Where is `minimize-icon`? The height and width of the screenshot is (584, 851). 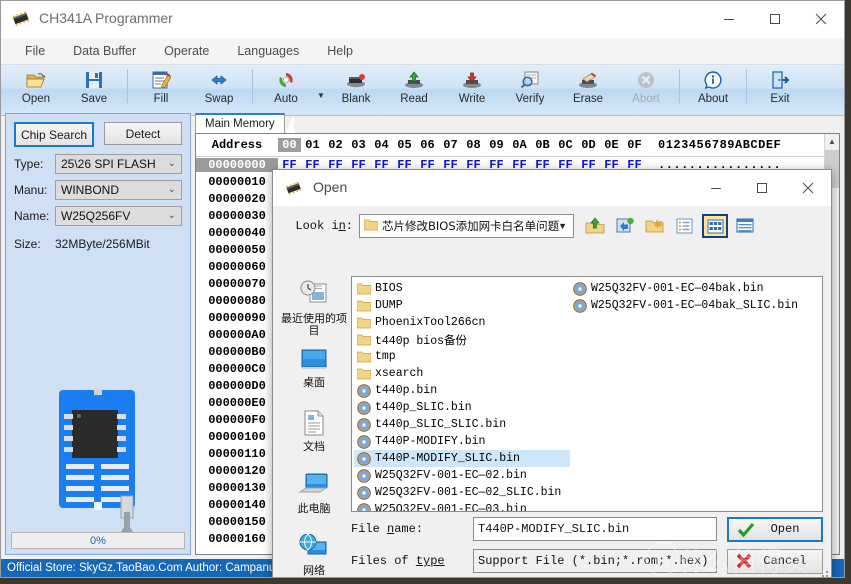
minimize-icon is located at coordinates (729, 19).